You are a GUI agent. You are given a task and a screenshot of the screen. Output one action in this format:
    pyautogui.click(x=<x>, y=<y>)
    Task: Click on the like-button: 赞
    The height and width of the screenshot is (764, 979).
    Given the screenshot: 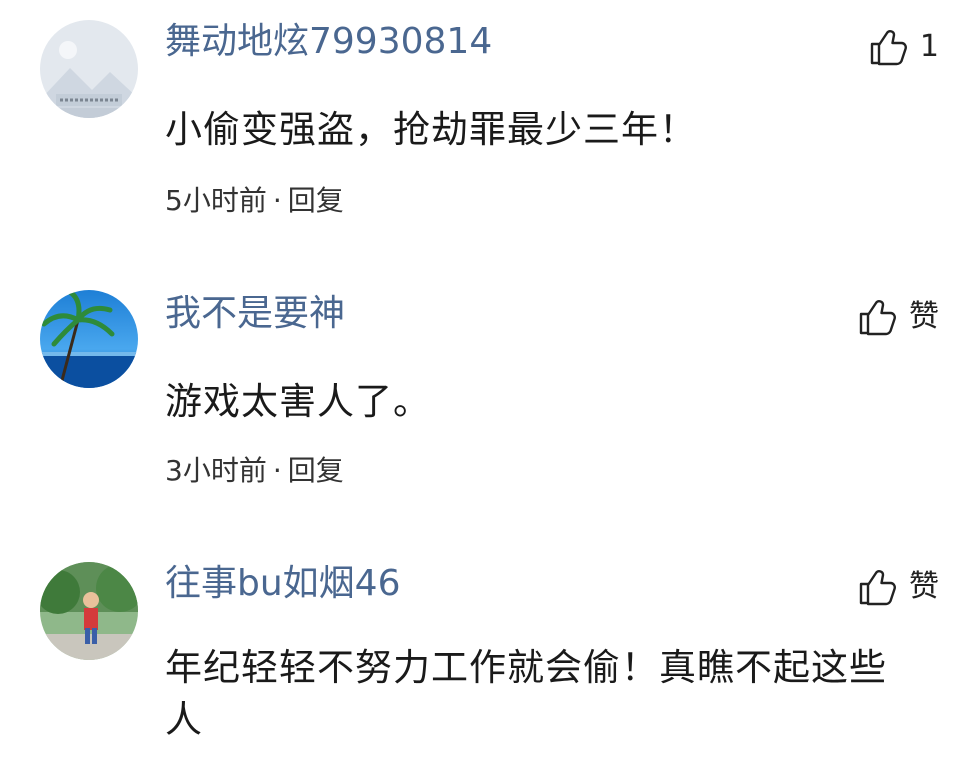 What is the action you would take?
    pyautogui.click(x=897, y=587)
    